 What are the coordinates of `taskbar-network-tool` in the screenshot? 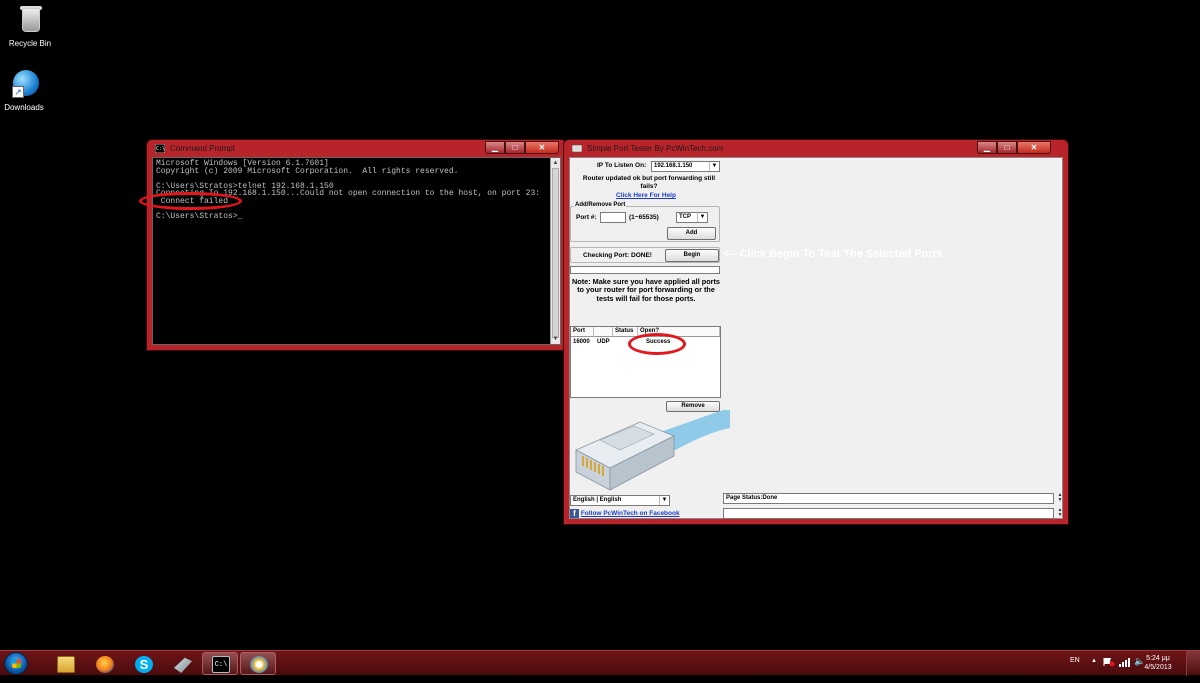 It's located at (182, 663).